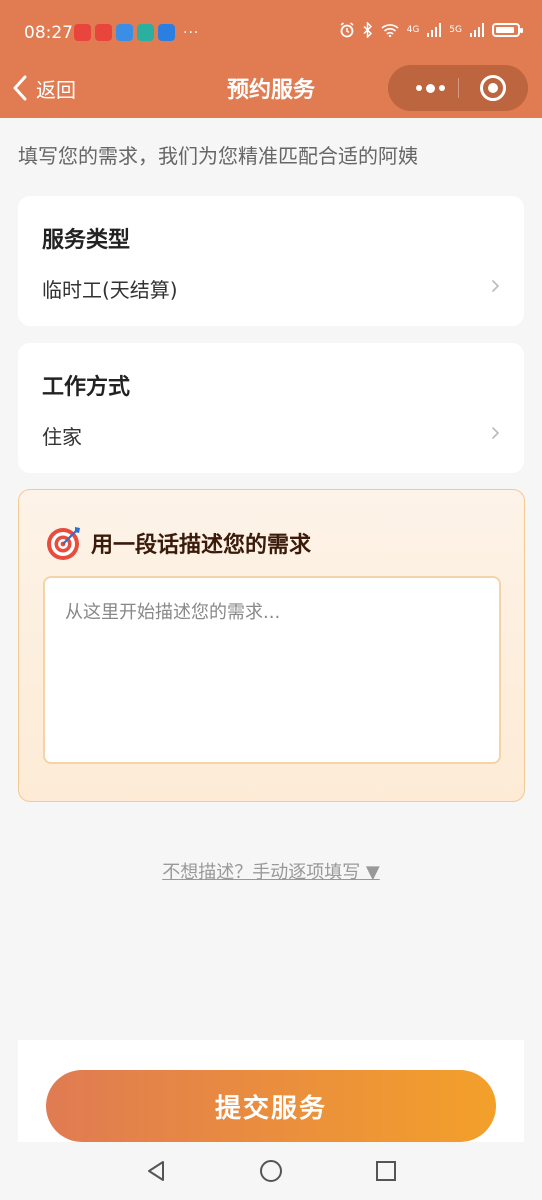 This screenshot has height=1200, width=542. I want to click on nav-bar: 返回 预约服务, so click(271, 88).